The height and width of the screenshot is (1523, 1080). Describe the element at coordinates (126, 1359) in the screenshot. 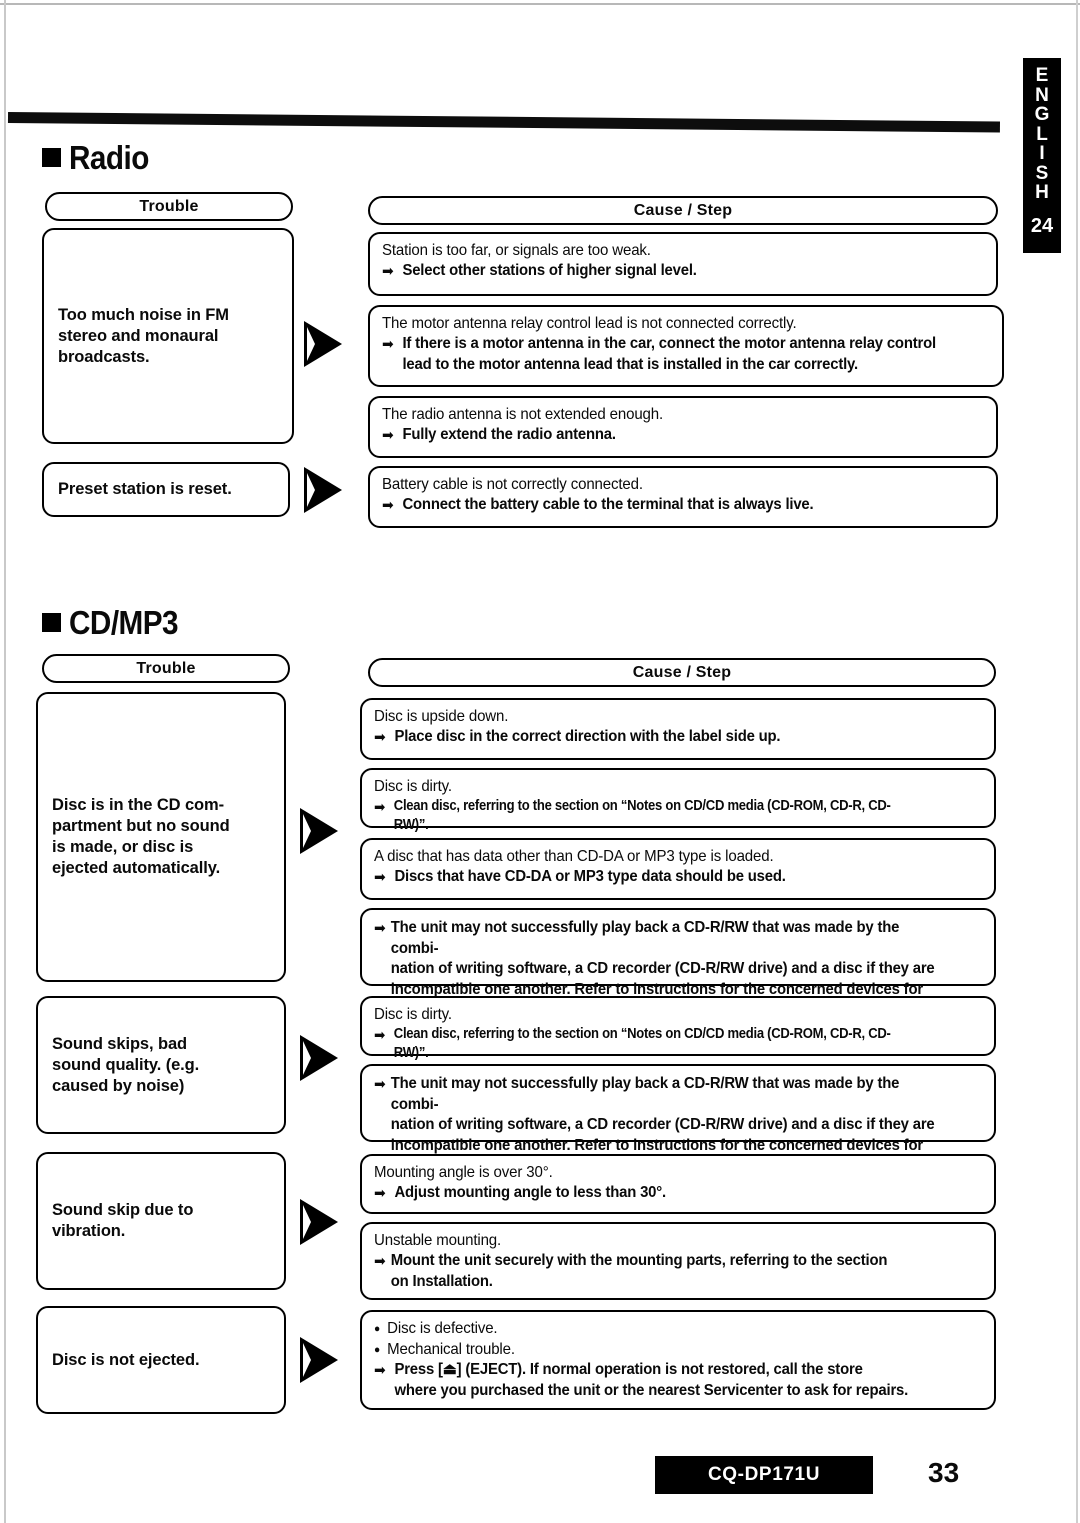

I see `trouble-text: Disc is not ejected.` at that location.